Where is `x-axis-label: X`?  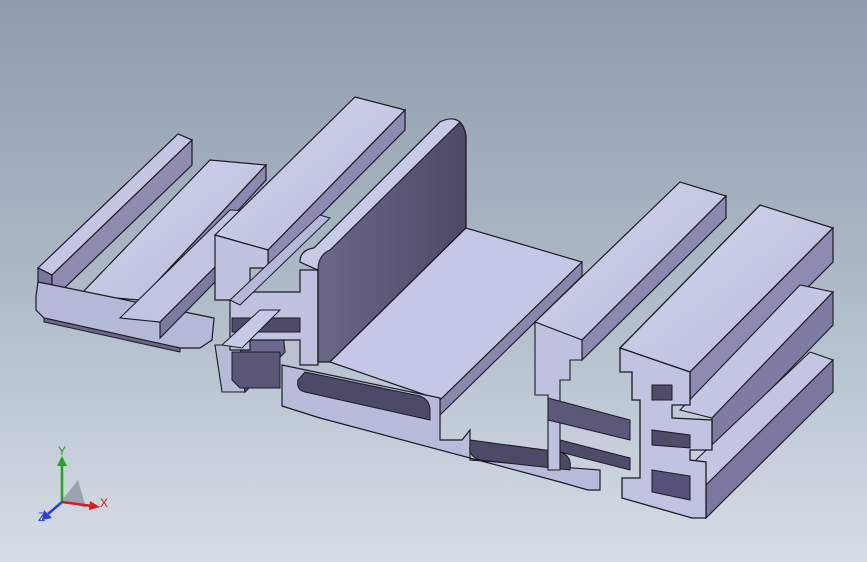
x-axis-label: X is located at coordinates (104, 503).